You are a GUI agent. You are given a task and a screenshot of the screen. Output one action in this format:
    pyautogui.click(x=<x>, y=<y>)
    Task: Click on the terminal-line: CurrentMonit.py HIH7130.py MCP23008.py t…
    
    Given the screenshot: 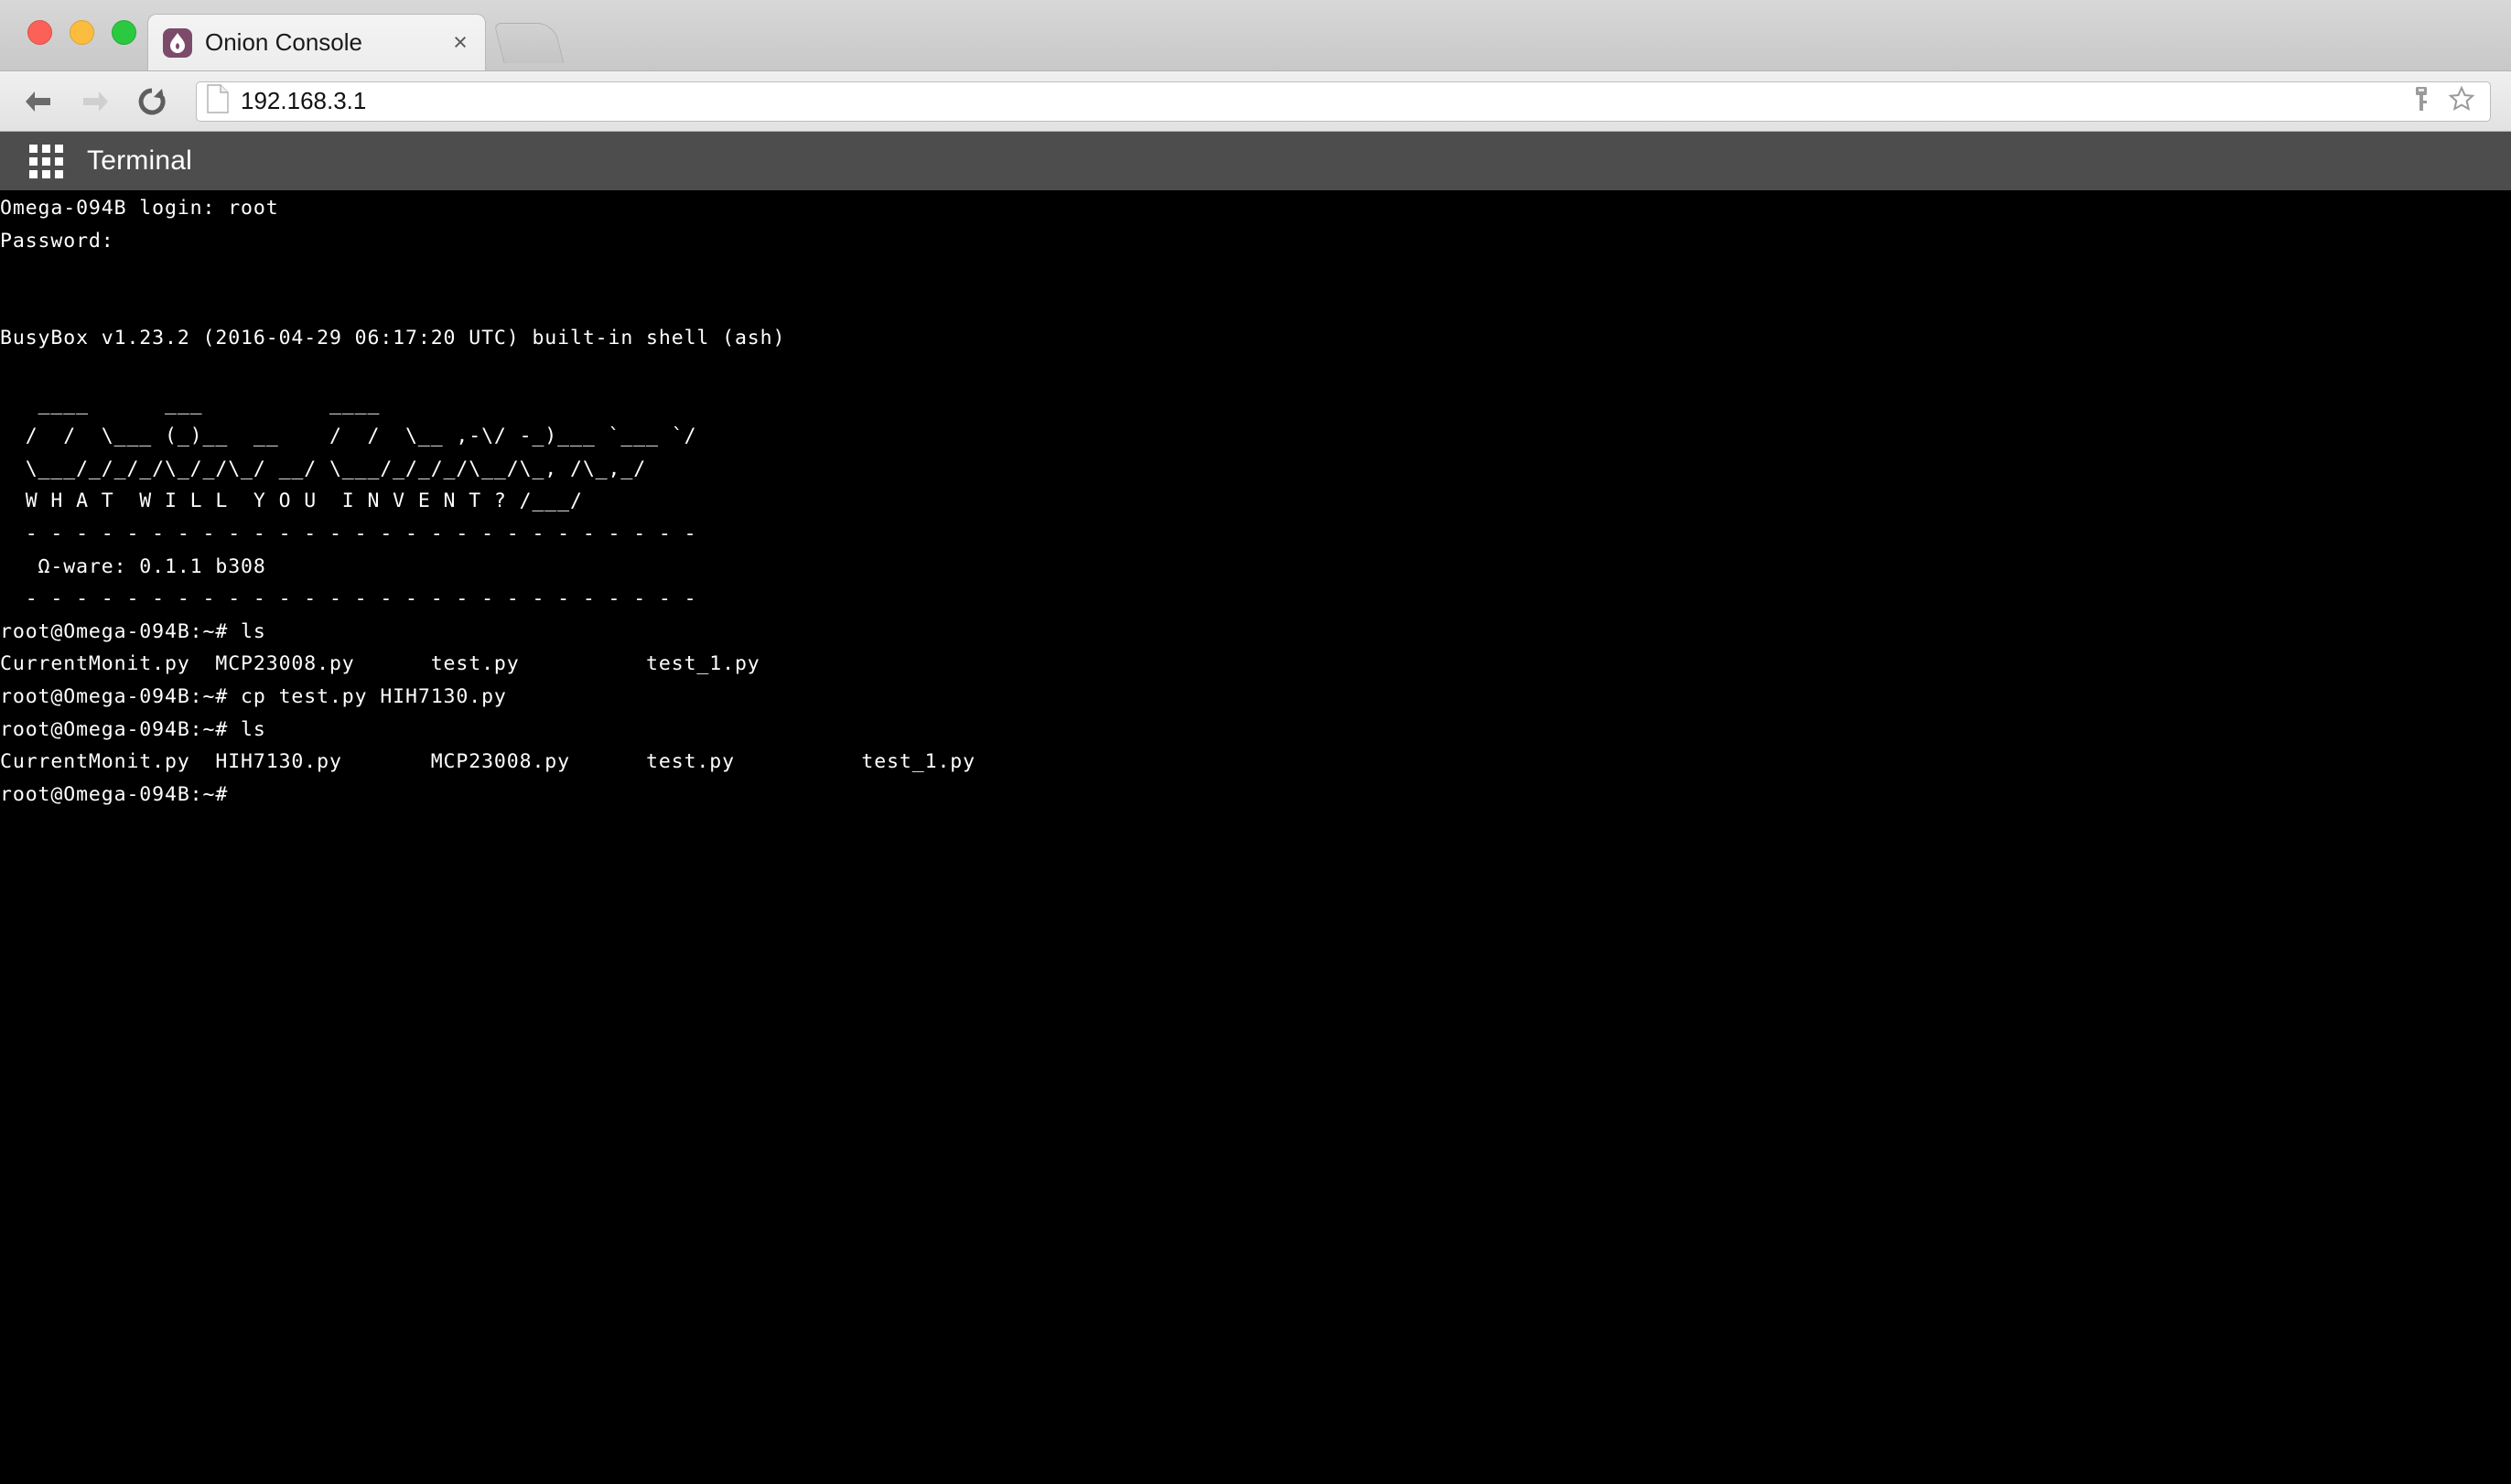 What is the action you would take?
    pyautogui.click(x=487, y=762)
    